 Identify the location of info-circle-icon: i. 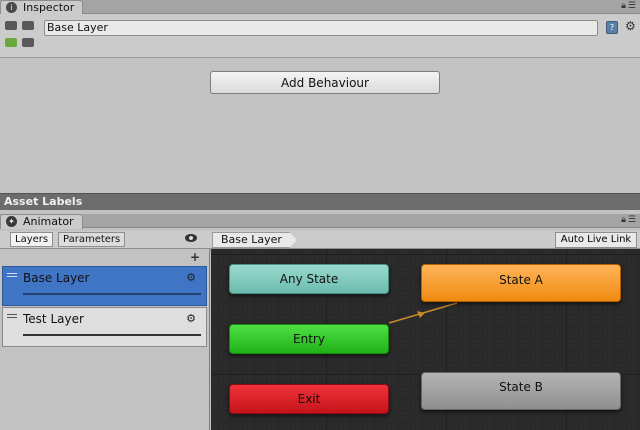
(11, 7).